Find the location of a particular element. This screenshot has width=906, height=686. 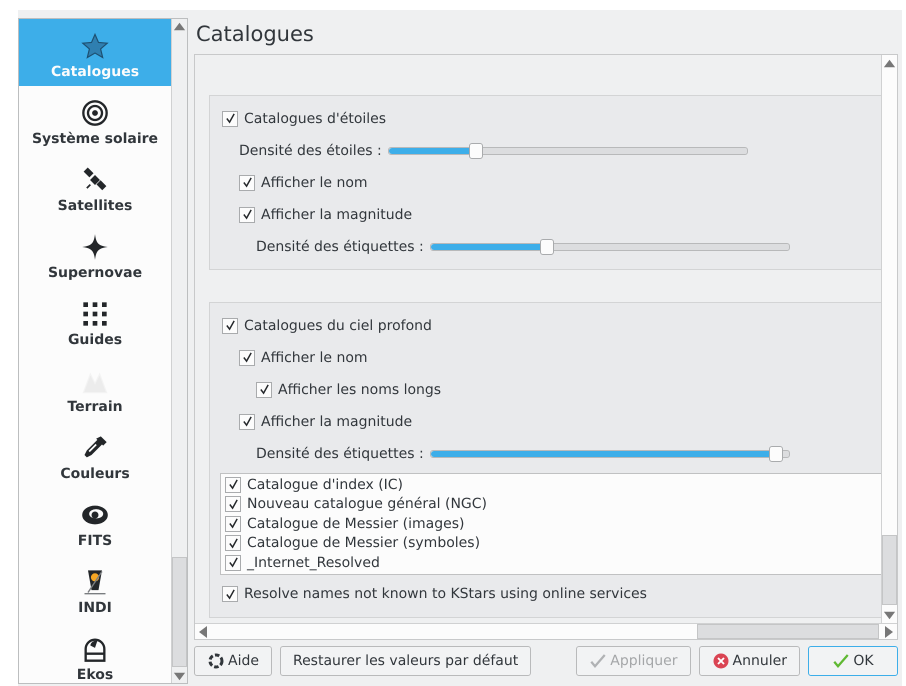

dialog-button: Aide is located at coordinates (233, 661).